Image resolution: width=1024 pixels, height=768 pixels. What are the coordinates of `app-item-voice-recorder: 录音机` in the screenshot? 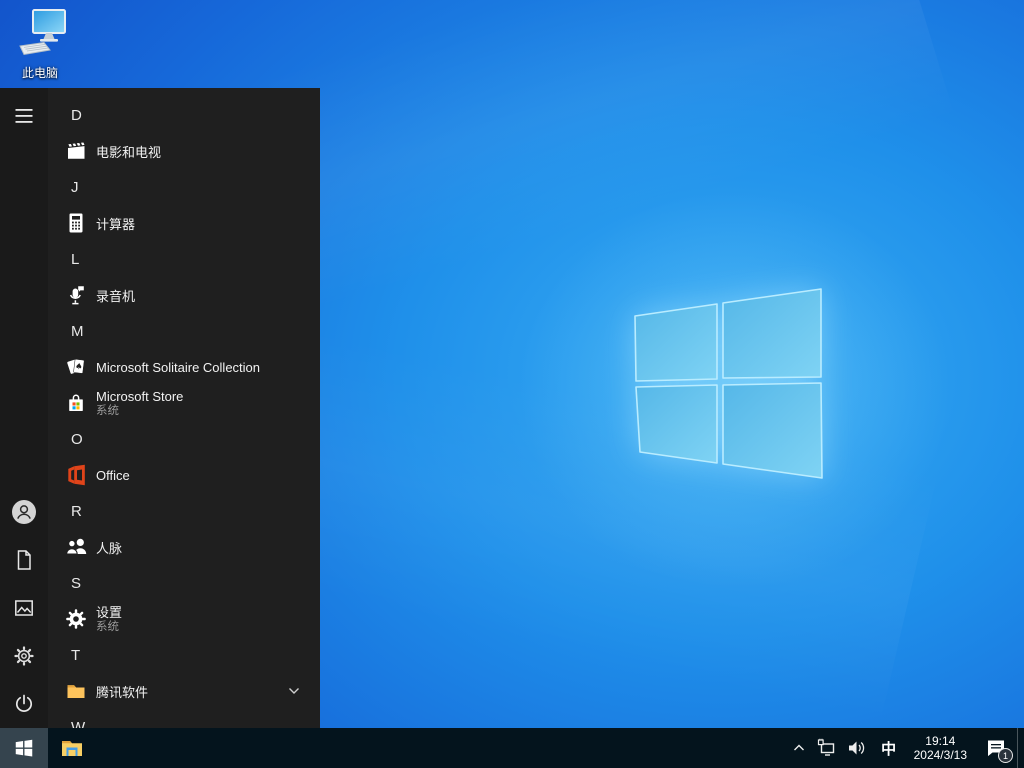 It's located at (160, 295).